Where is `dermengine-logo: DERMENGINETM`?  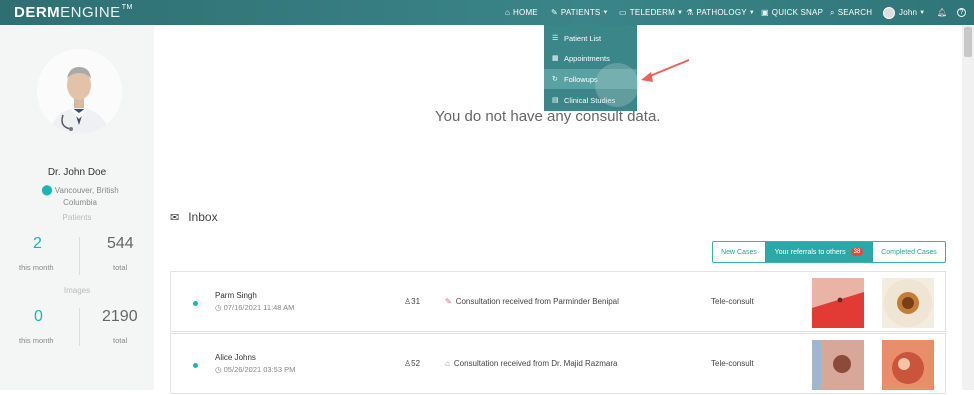
dermengine-logo: DERMENGINETM is located at coordinates (73, 12).